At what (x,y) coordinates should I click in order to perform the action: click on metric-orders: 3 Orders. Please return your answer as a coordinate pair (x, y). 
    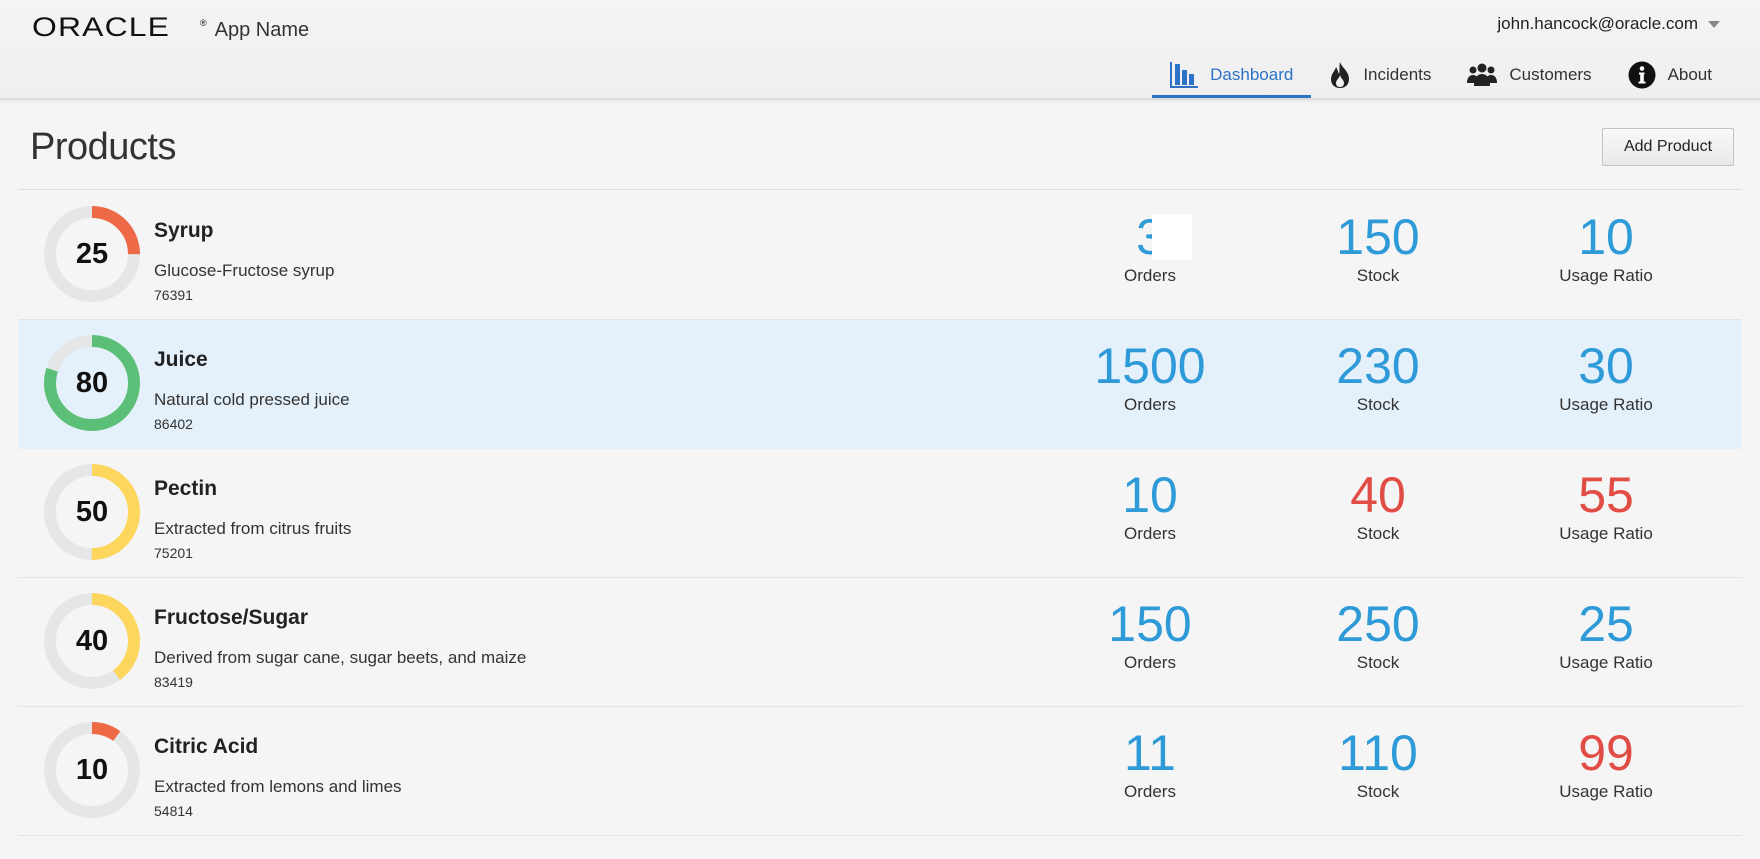
    Looking at the image, I should click on (1150, 247).